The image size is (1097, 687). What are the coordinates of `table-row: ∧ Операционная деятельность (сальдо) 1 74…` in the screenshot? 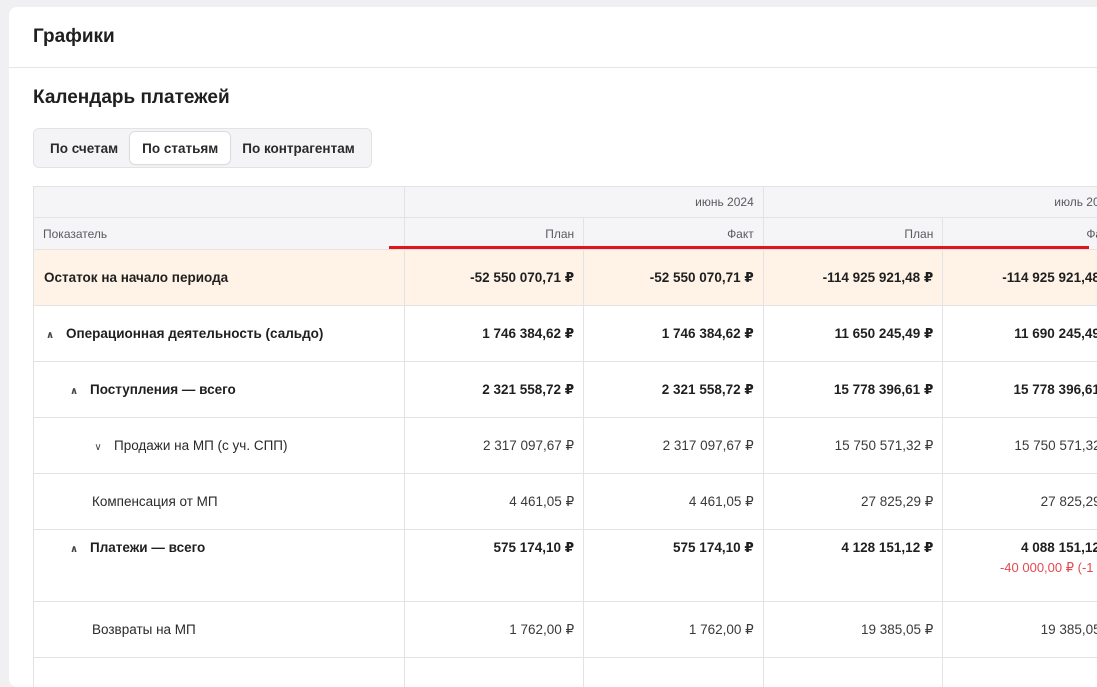 It's located at (565, 334).